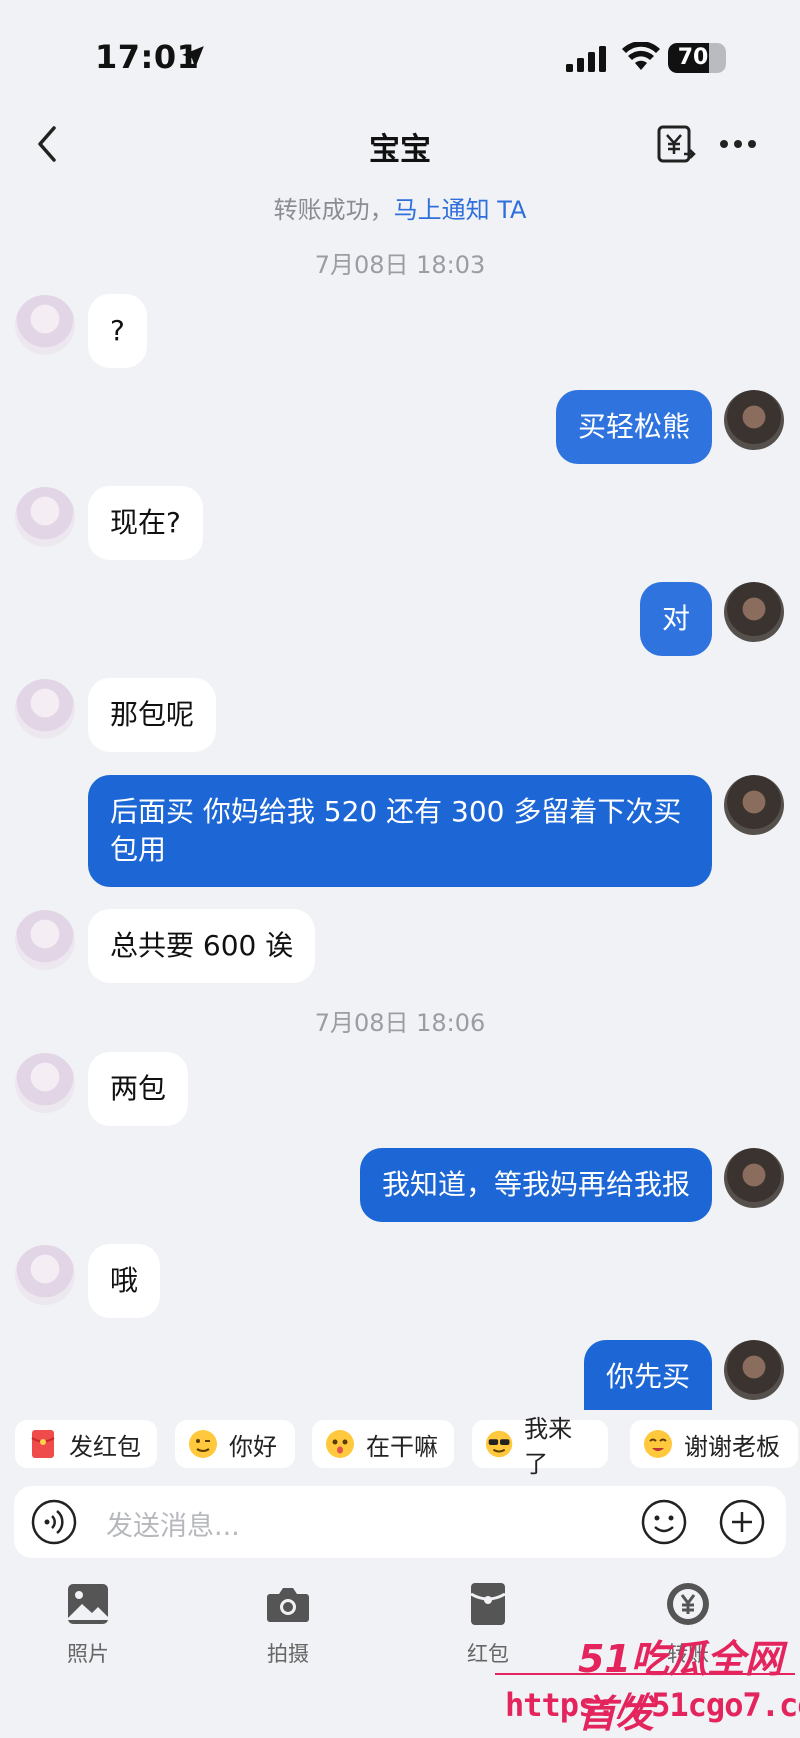 The height and width of the screenshot is (1738, 800). I want to click on quick-reply-label: 在干嘛, so click(402, 1446).